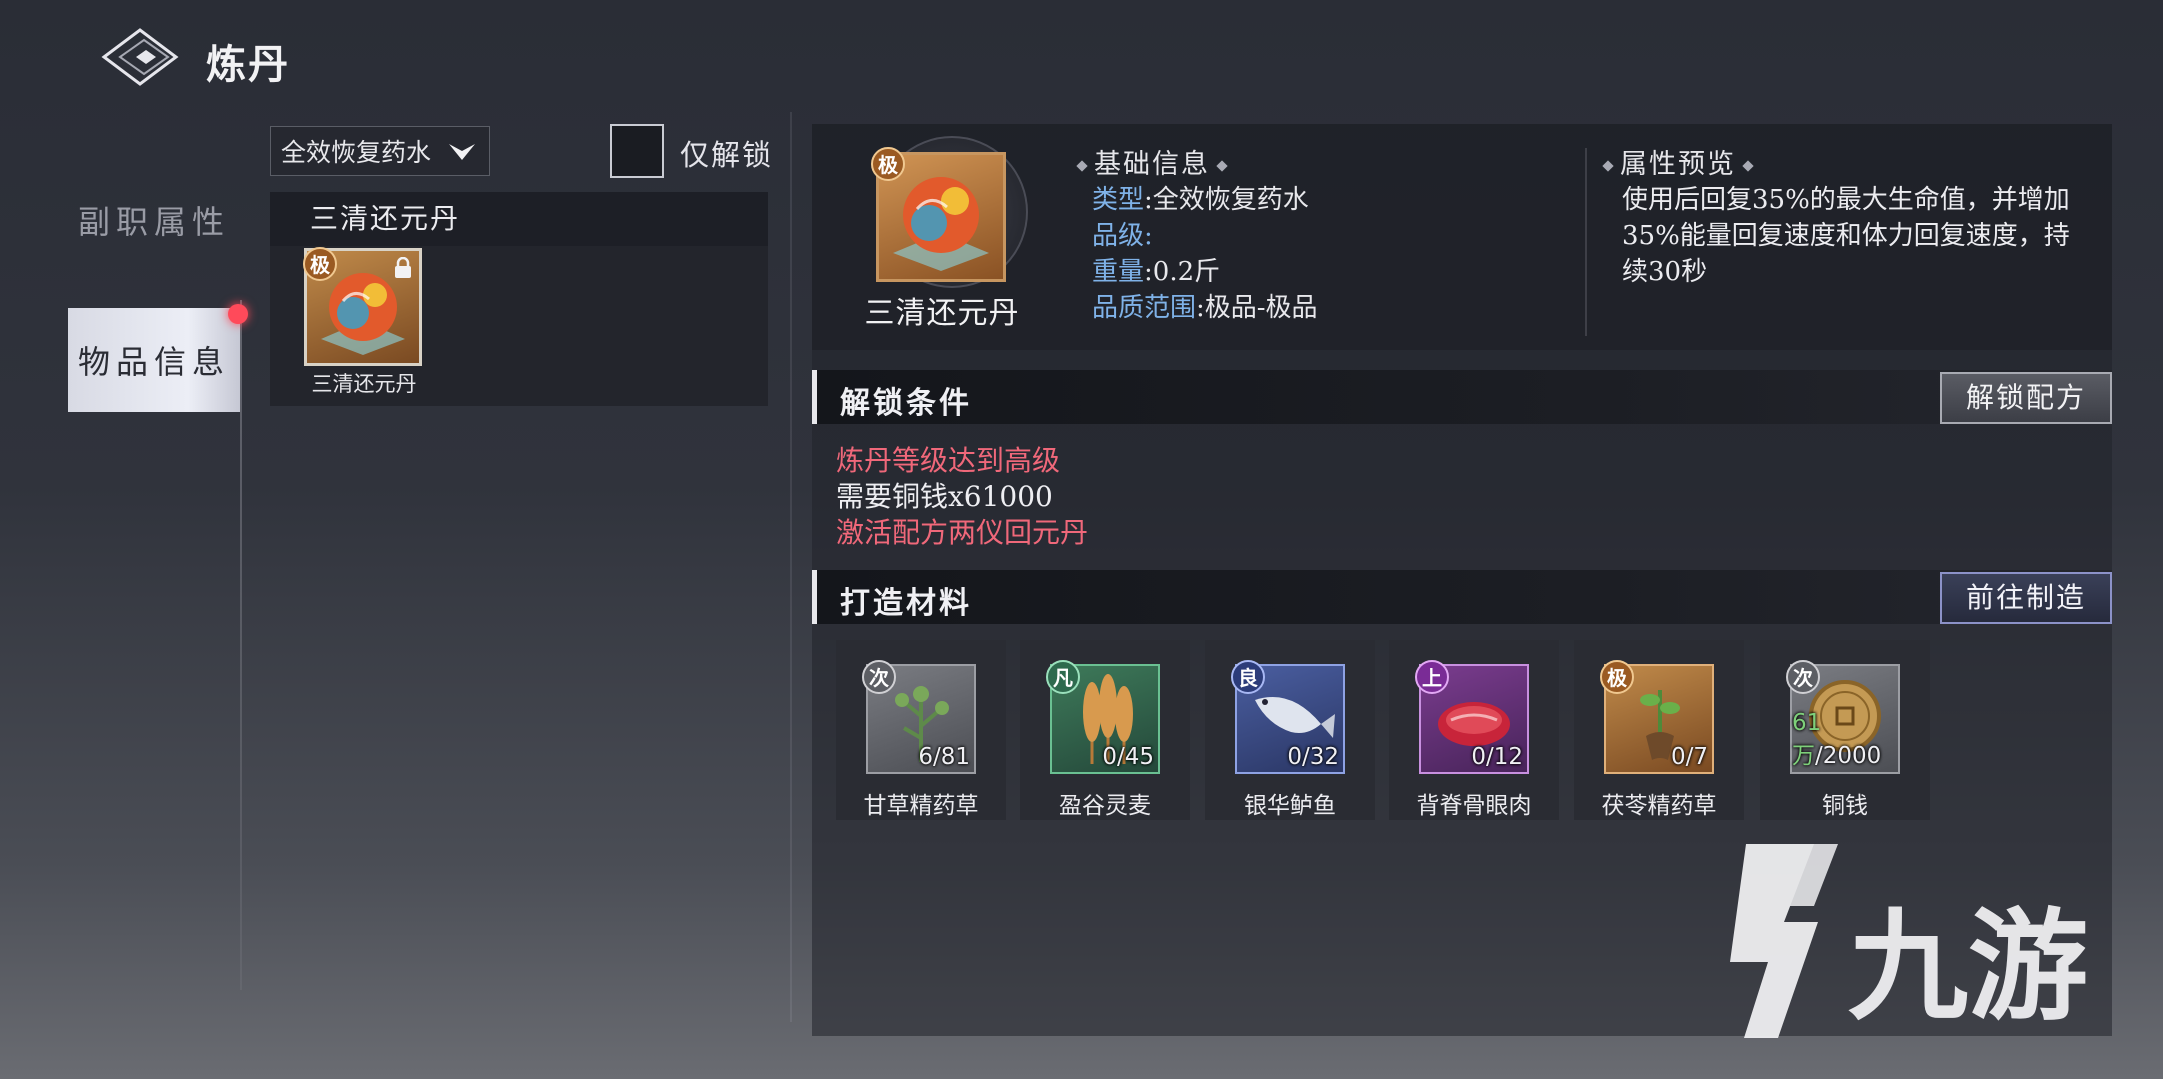 The height and width of the screenshot is (1079, 2163). Describe the element at coordinates (1689, 757) in the screenshot. I see `material-count: 0/7` at that location.